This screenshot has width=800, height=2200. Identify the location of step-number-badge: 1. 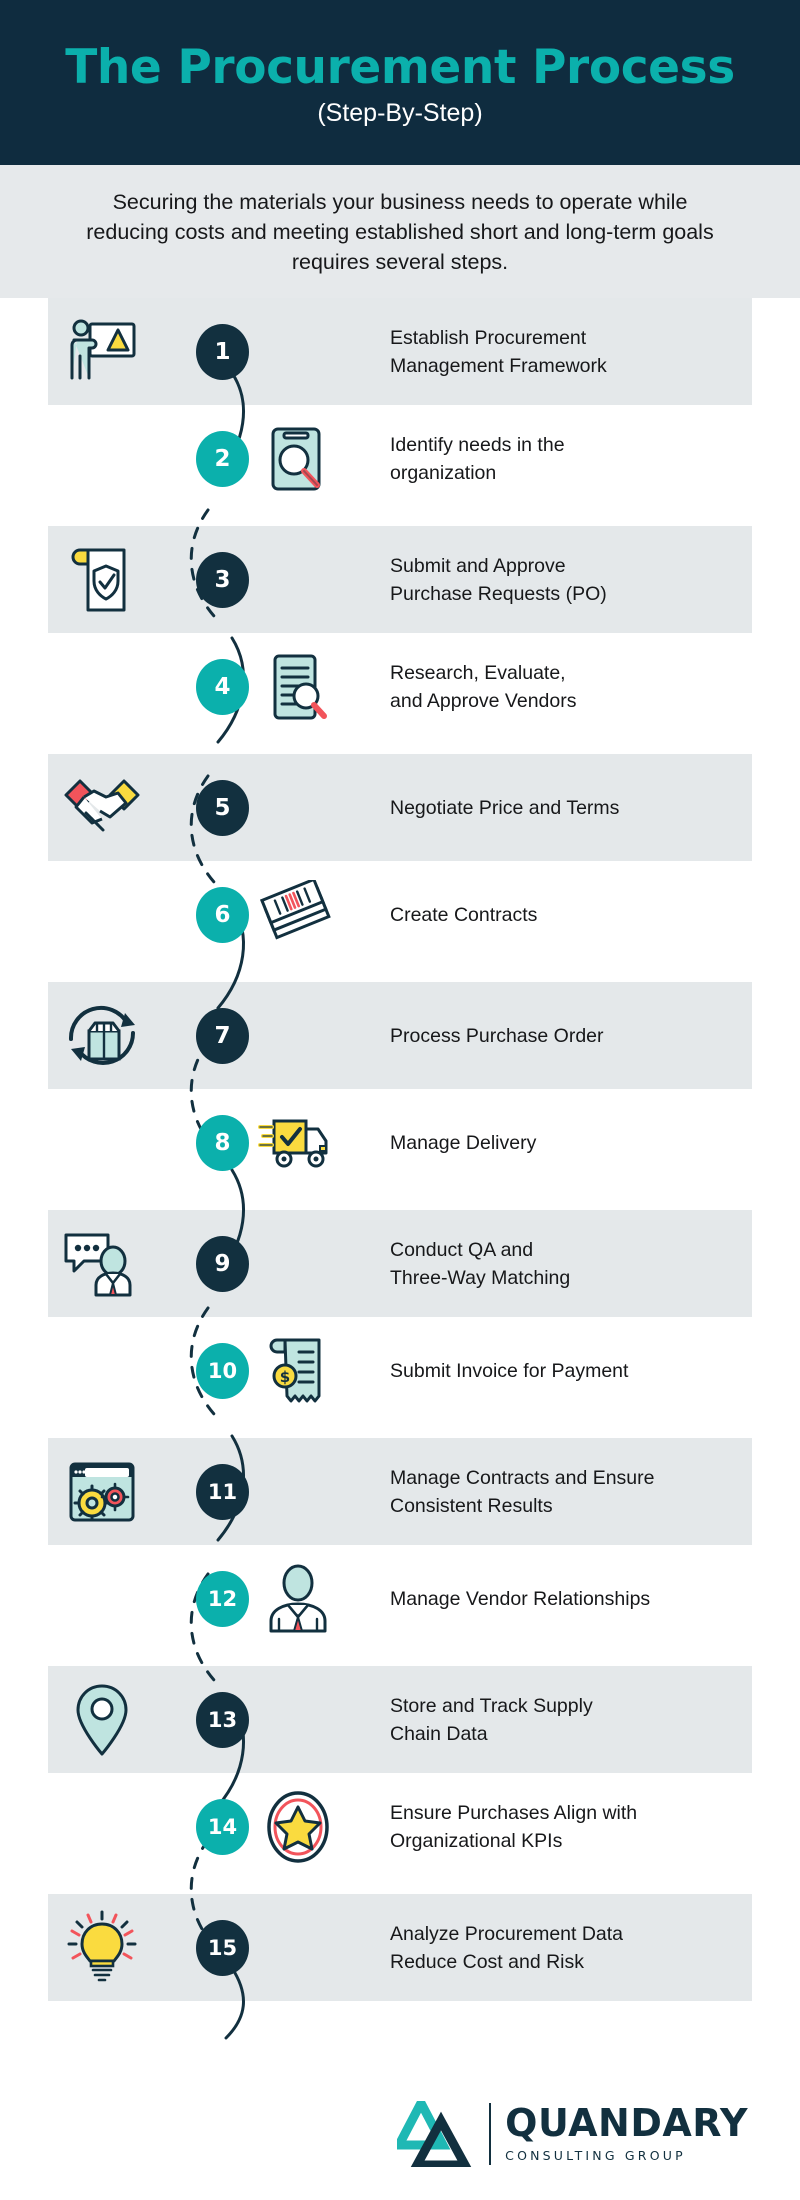
(222, 351).